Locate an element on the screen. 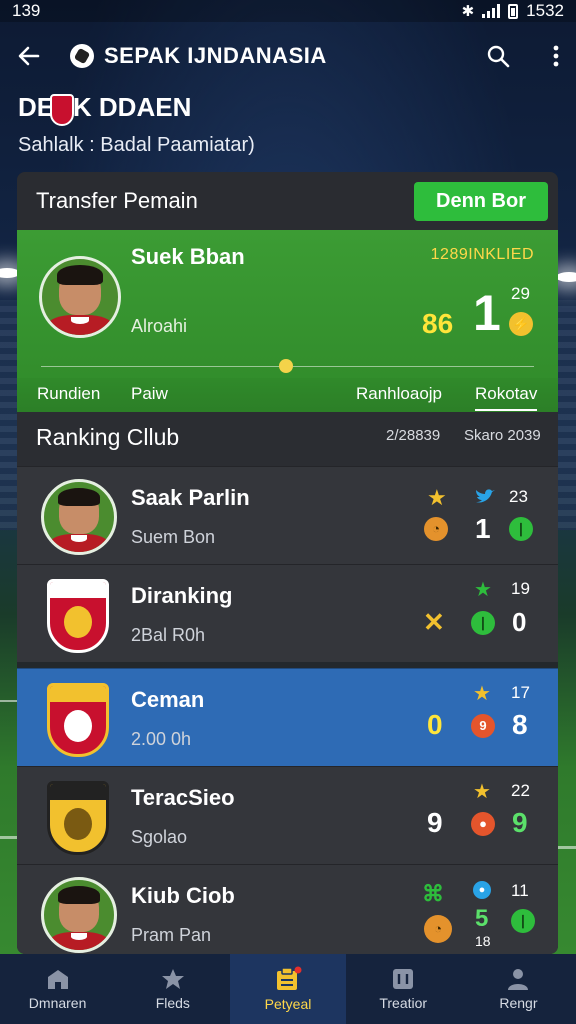 Image resolution: width=576 pixels, height=1024 pixels. board-icon is located at coordinates (403, 979).